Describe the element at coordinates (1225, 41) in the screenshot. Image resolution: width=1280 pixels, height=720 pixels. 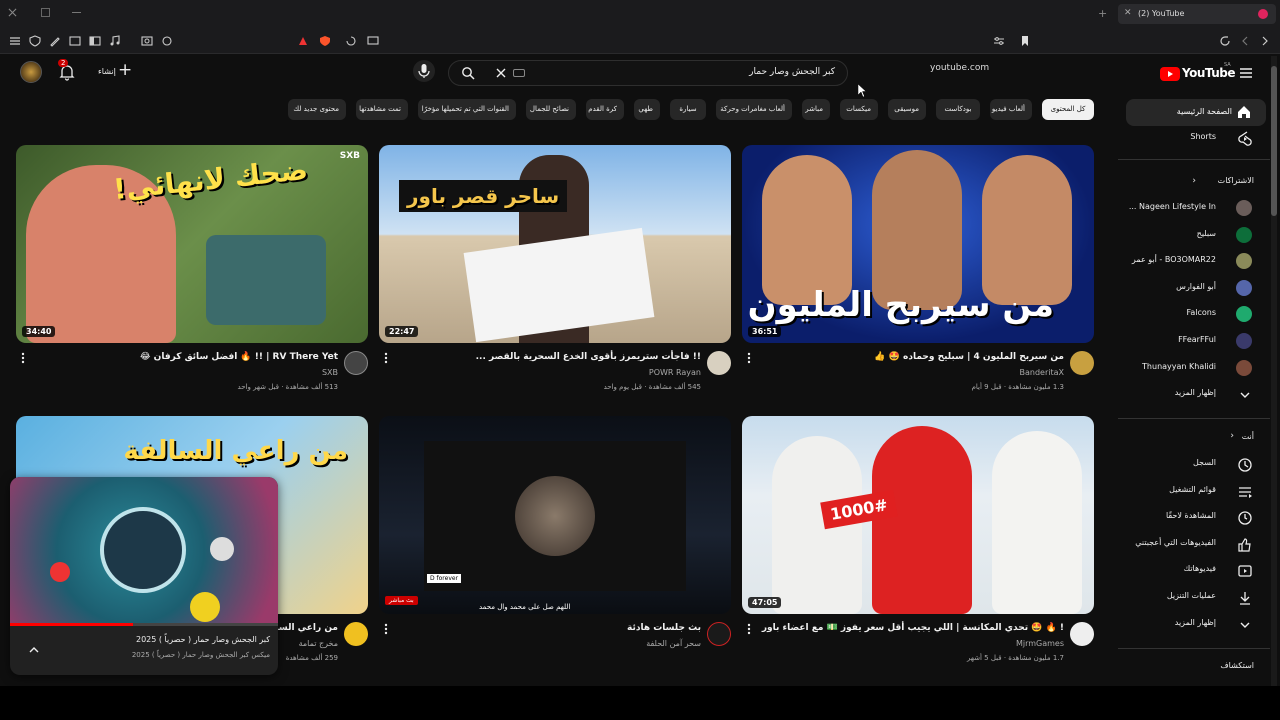
I see `reload-icon` at that location.